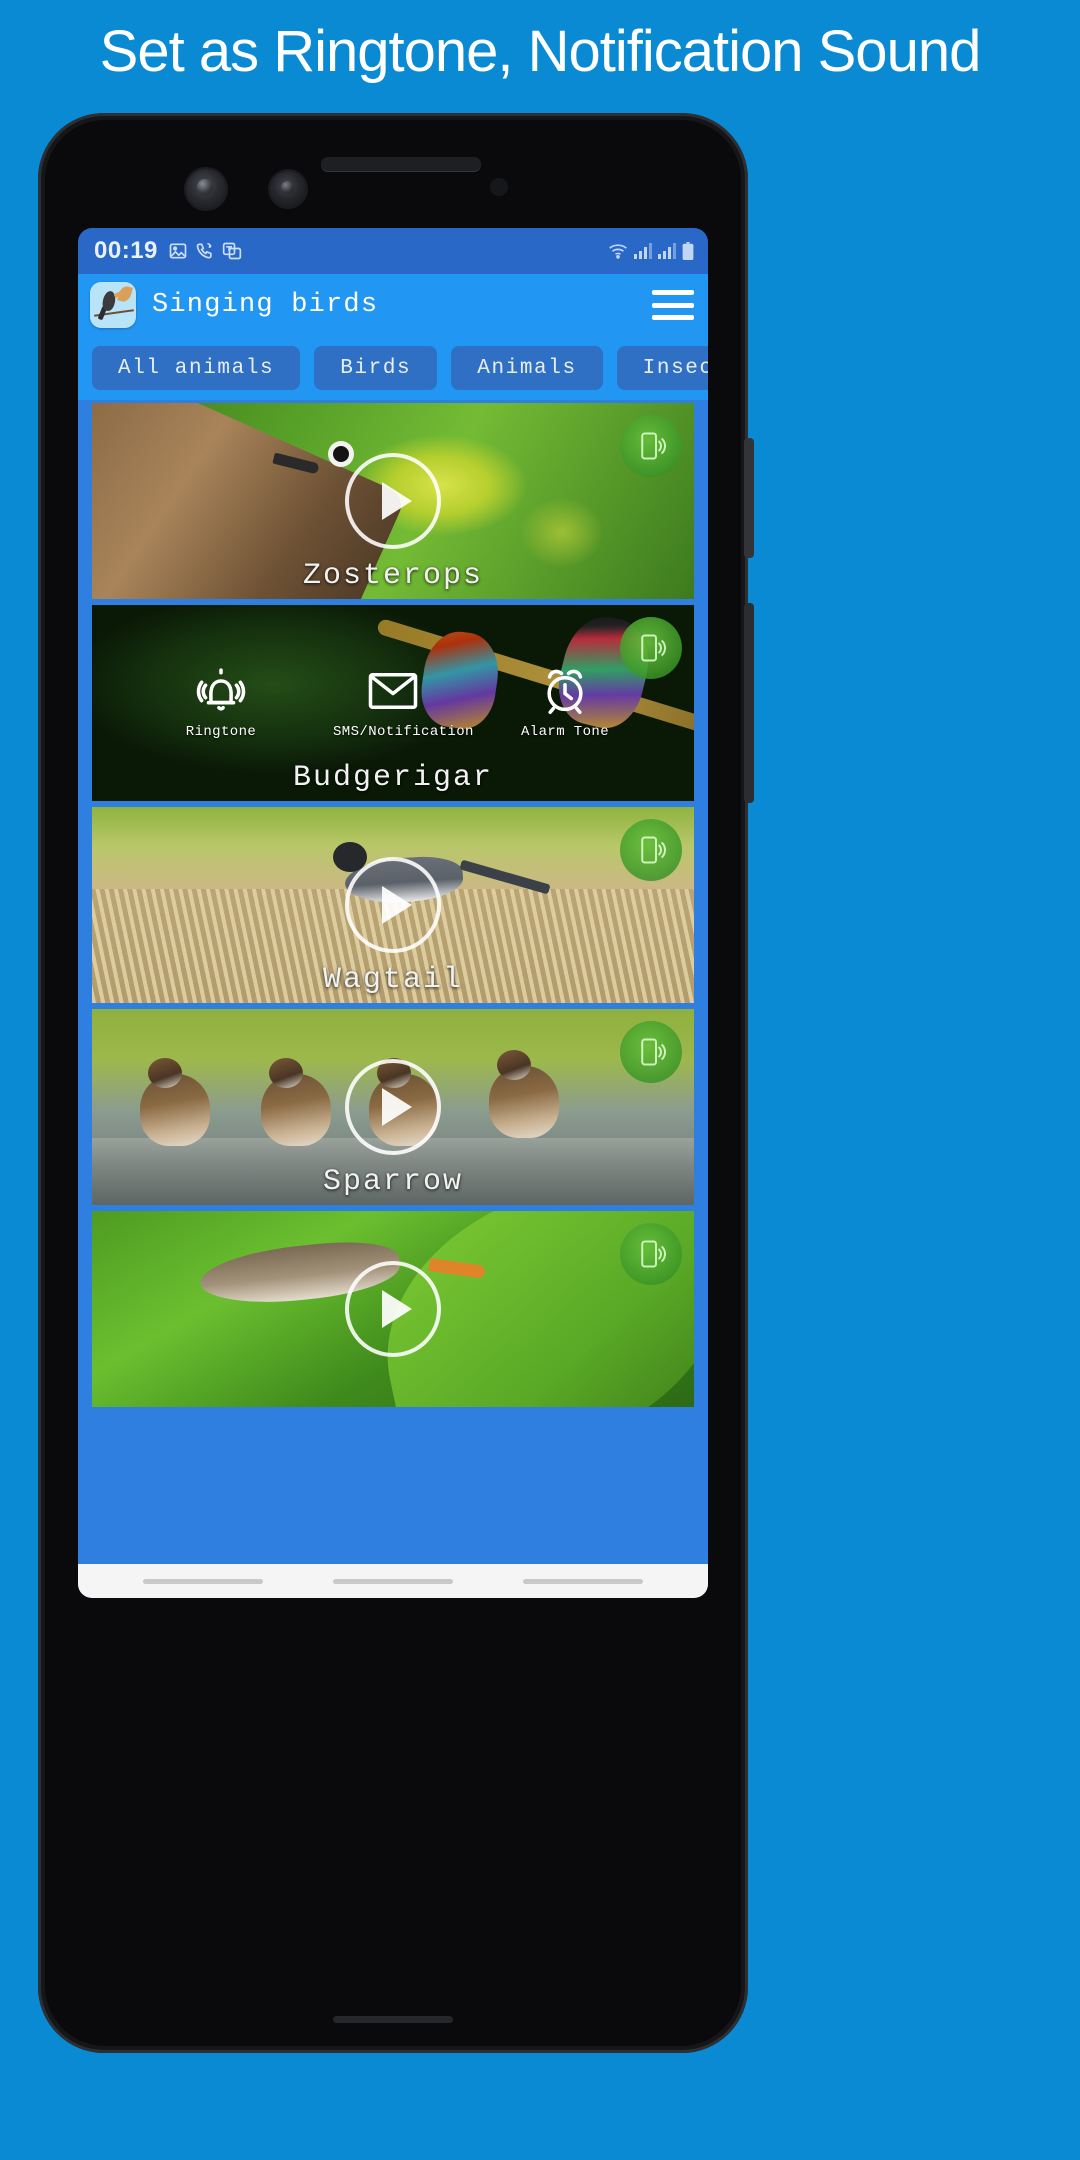 The width and height of the screenshot is (1080, 2160). I want to click on envelope-icon, so click(393, 691).